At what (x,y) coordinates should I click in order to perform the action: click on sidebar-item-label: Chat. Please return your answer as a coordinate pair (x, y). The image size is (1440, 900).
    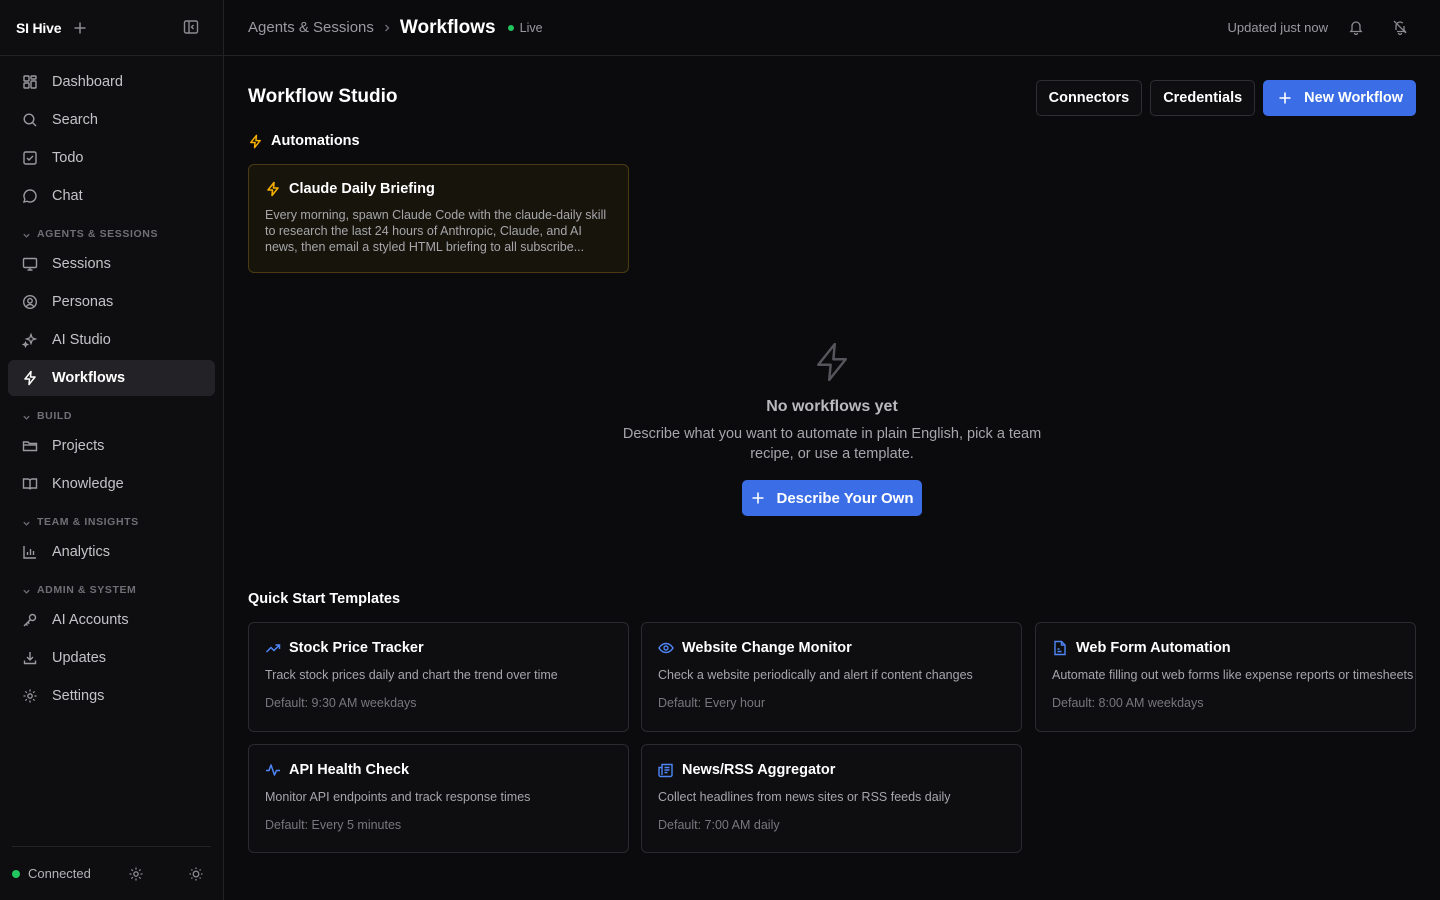
    Looking at the image, I should click on (67, 196).